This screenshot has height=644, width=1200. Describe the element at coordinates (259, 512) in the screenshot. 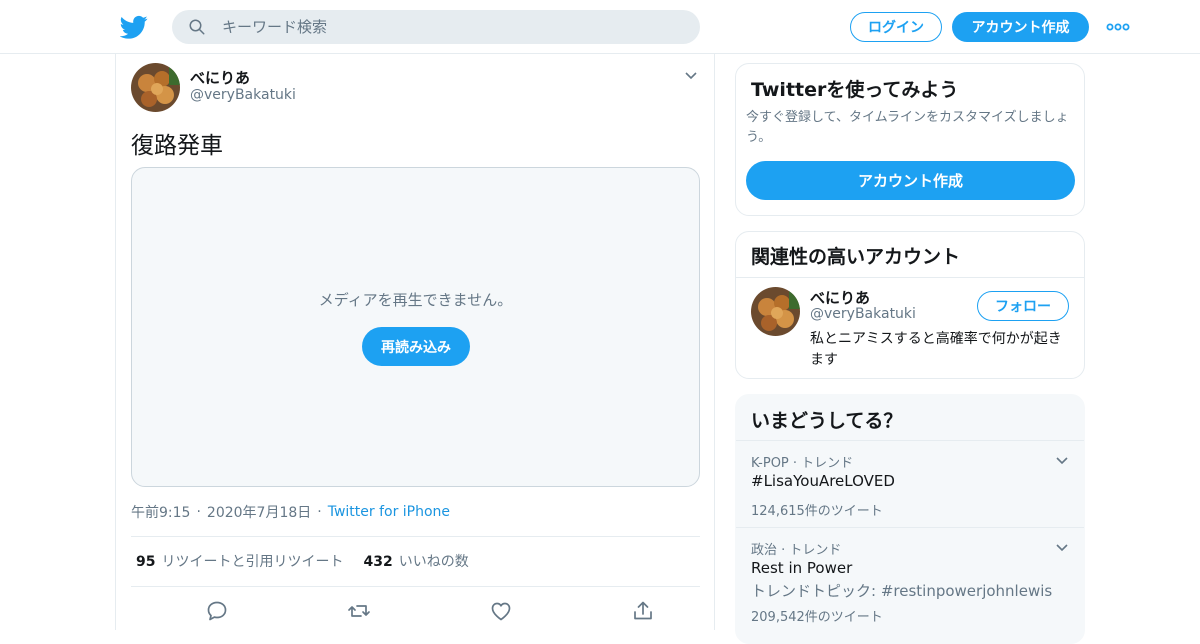

I see `tweet-date: 2020年7月18日` at that location.